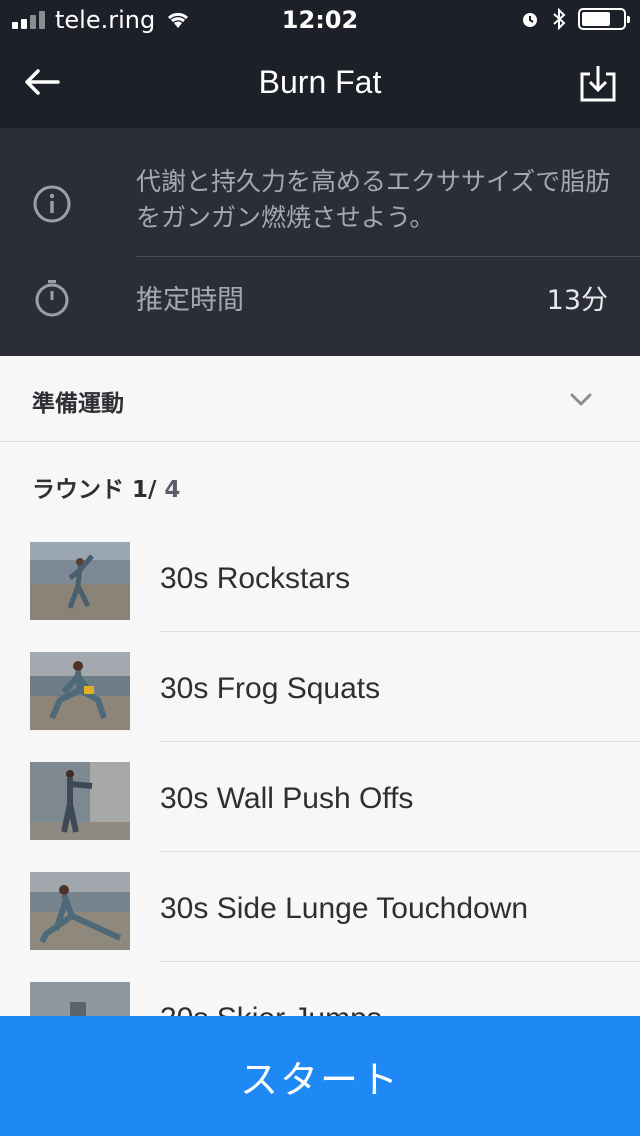 The image size is (640, 1136). I want to click on duration-value: 13分, so click(577, 300).